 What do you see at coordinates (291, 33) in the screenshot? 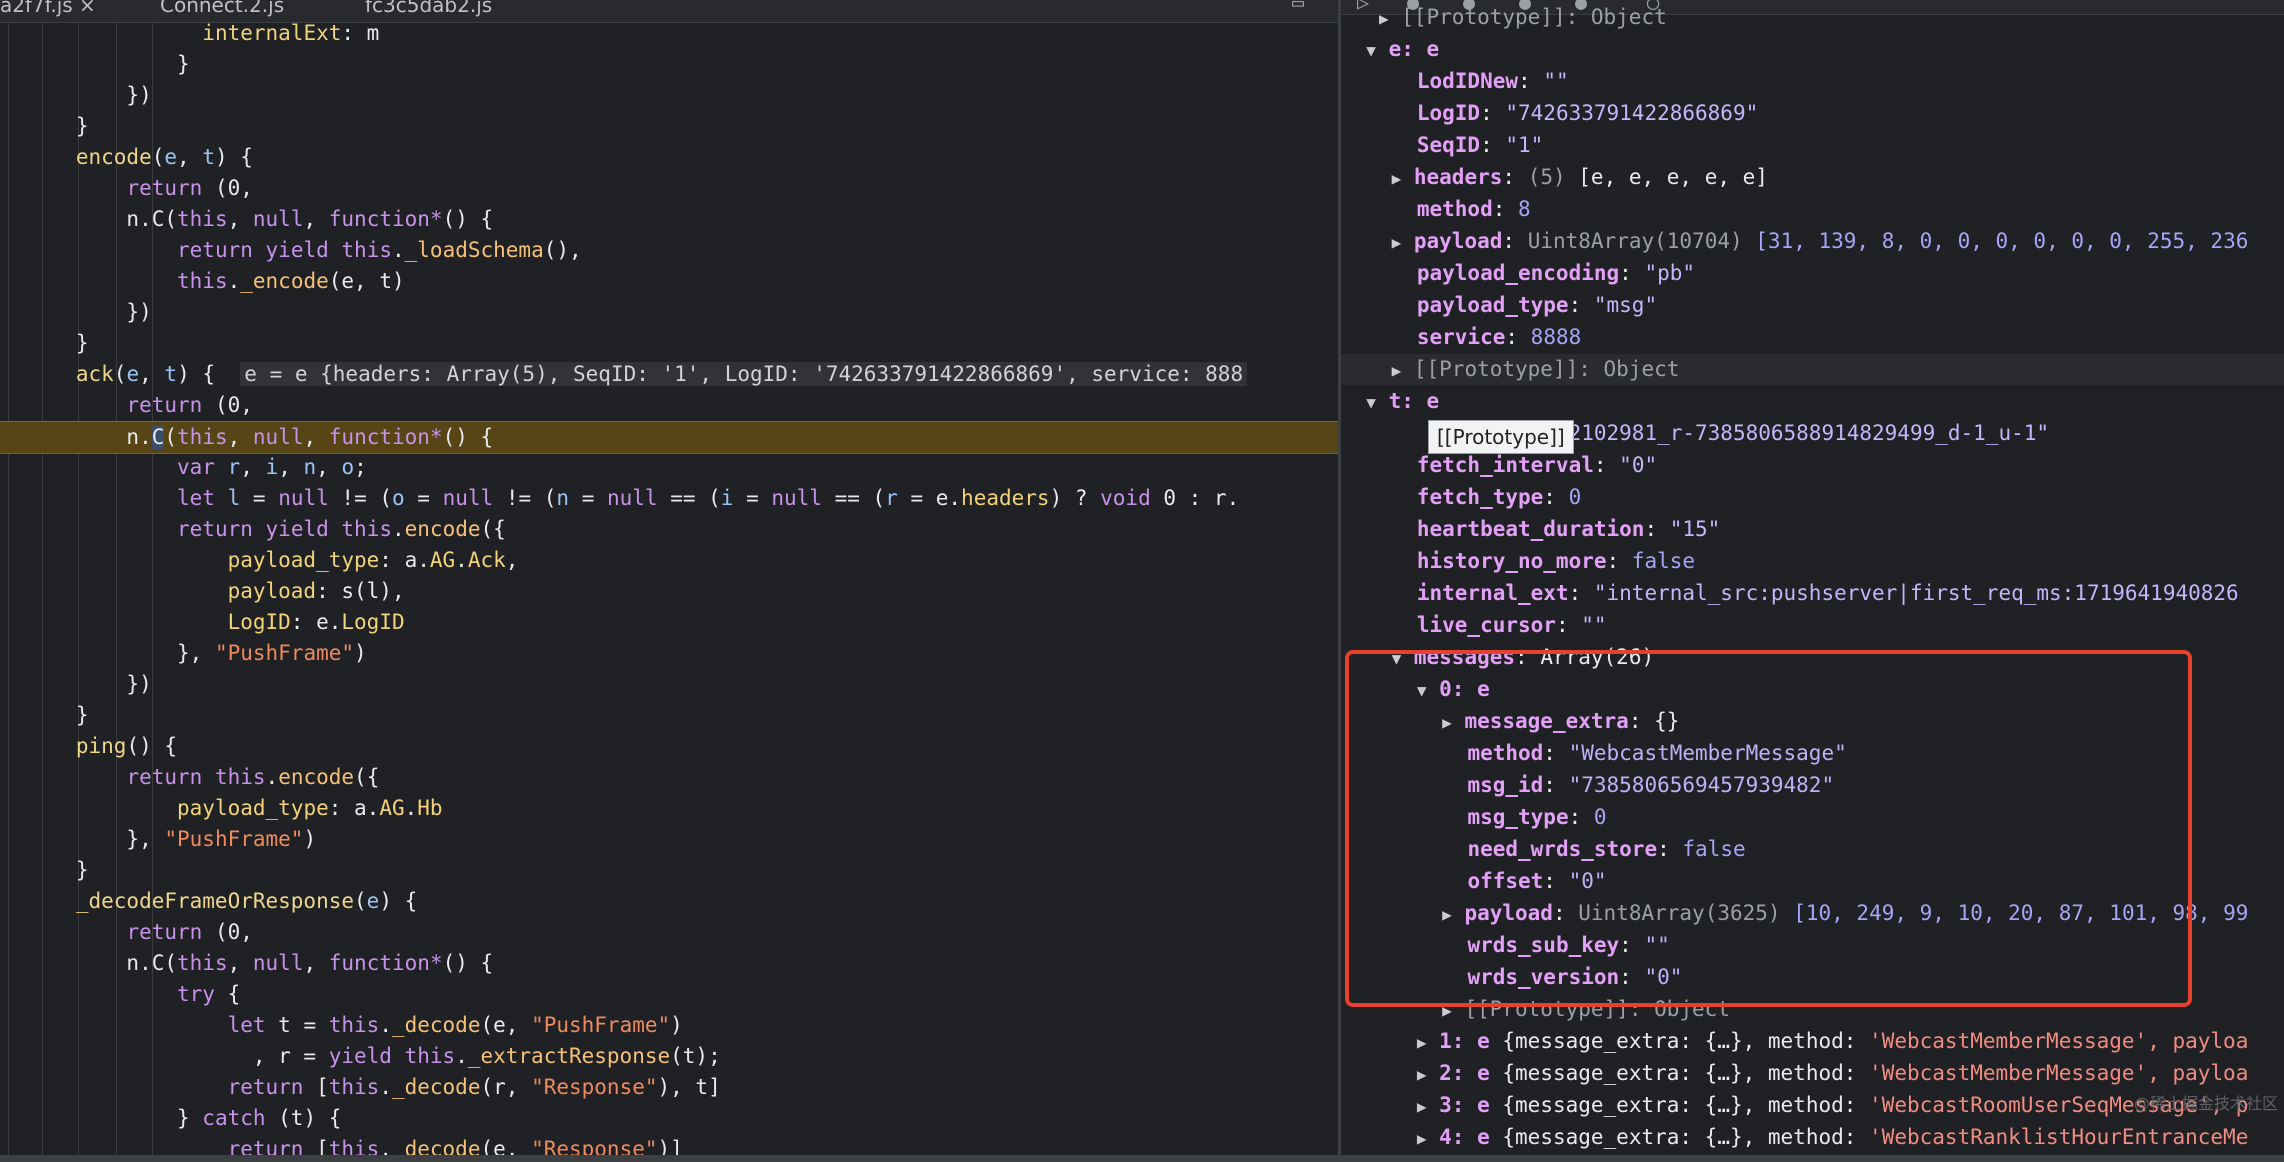
I see `code-line: internalExt: m` at bounding box center [291, 33].